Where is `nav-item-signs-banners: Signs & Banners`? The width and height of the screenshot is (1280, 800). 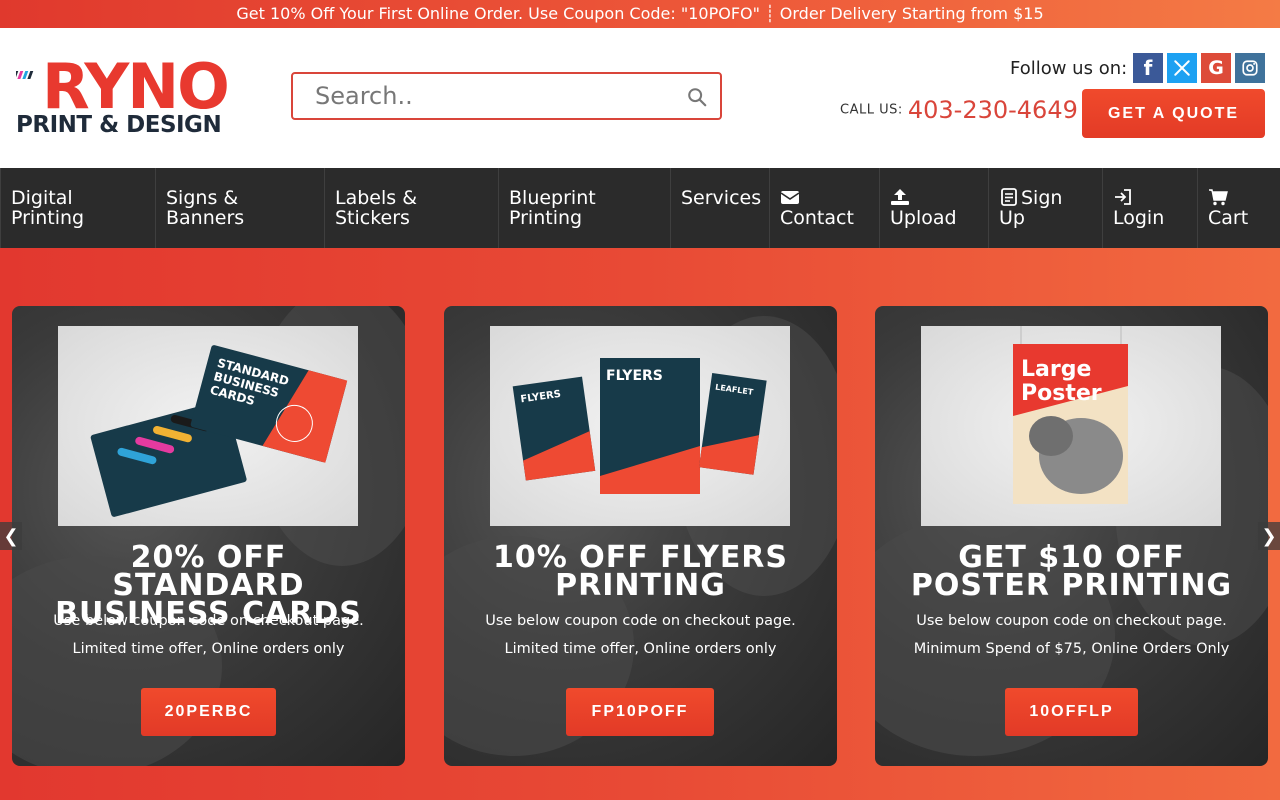 nav-item-signs-banners: Signs & Banners is located at coordinates (239, 208).